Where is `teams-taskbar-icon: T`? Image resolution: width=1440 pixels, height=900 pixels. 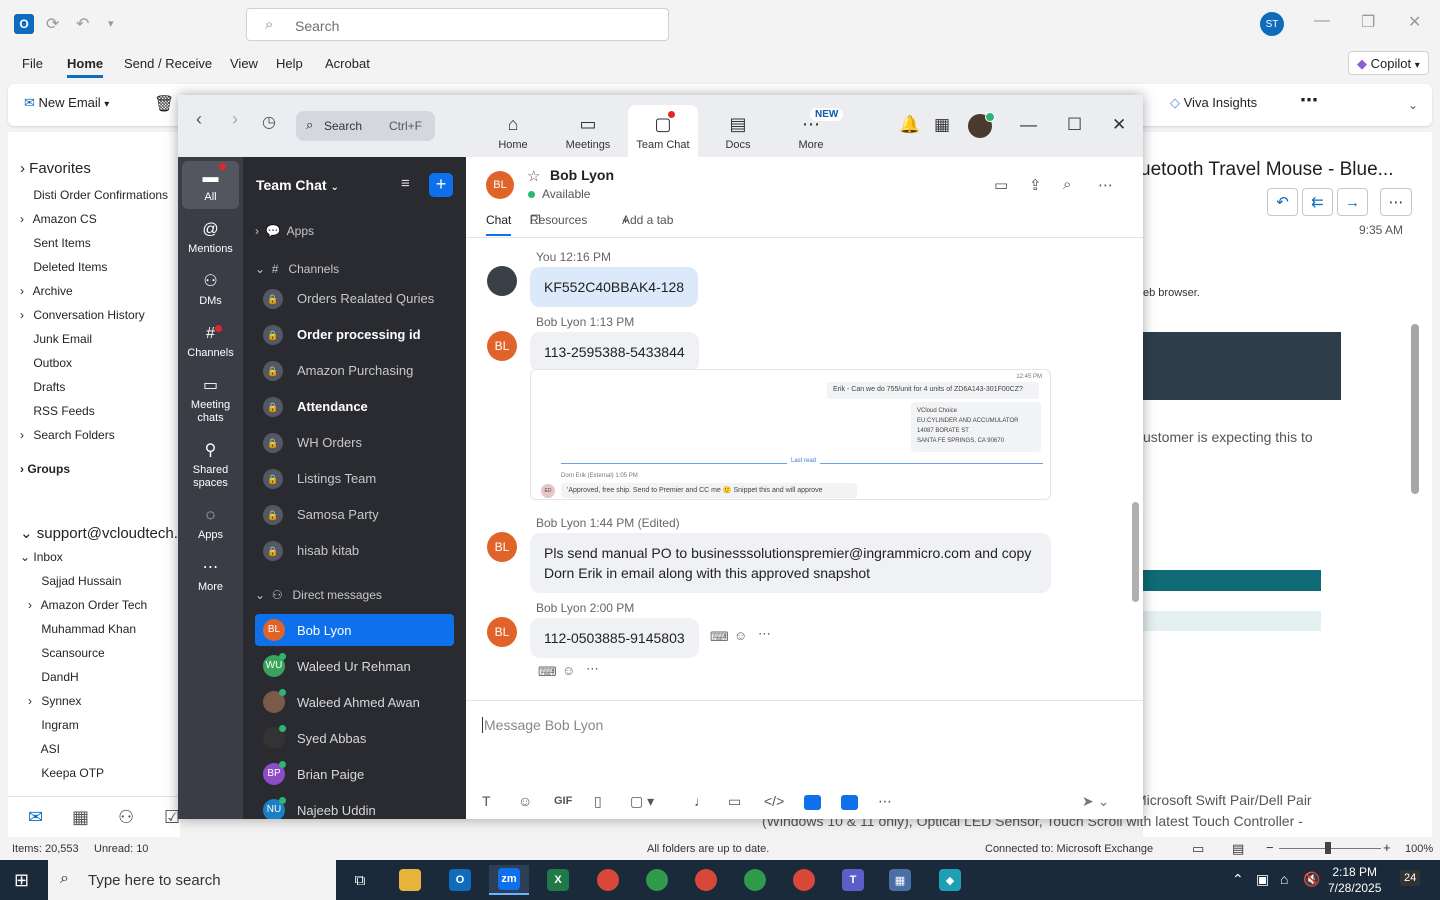 teams-taskbar-icon: T is located at coordinates (853, 880).